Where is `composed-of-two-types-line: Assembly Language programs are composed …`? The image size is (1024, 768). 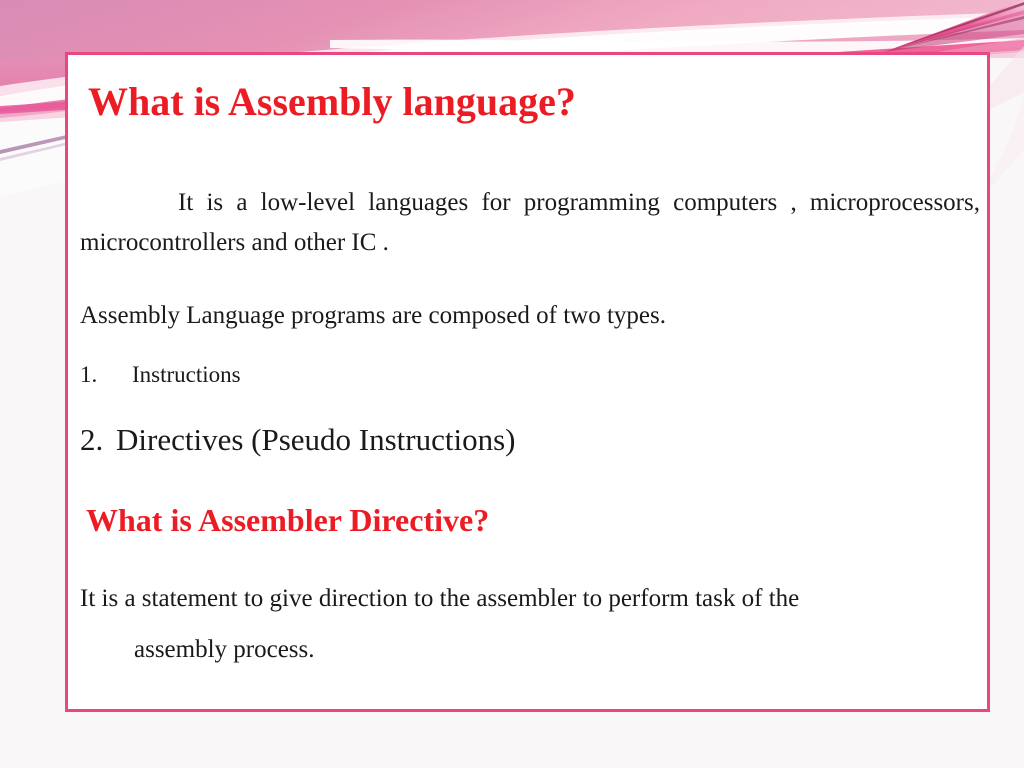
composed-of-two-types-line: Assembly Language programs are composed … is located at coordinates (373, 315).